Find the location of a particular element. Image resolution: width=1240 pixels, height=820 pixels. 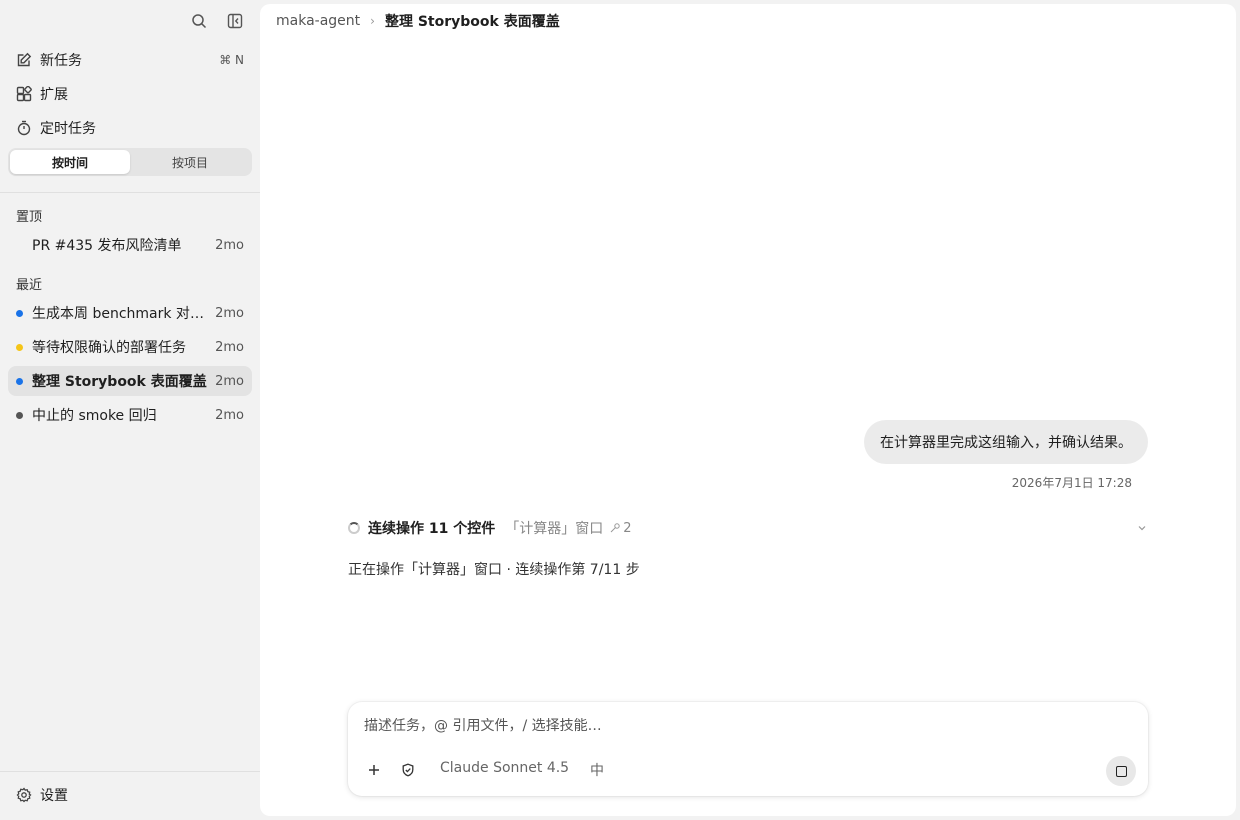

model-selector: Claude Sonnet 4.5 is located at coordinates (504, 768).